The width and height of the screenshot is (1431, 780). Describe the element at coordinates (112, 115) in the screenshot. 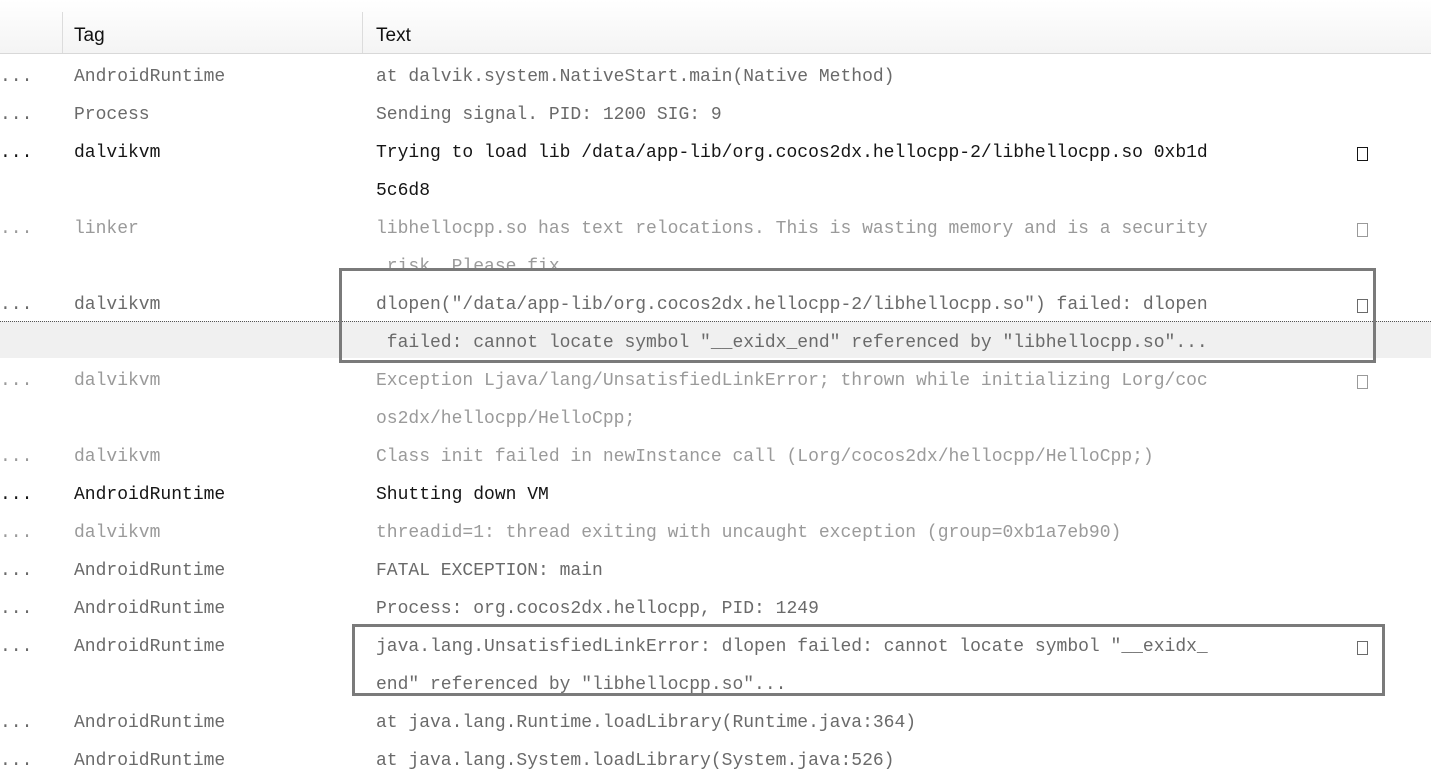

I see `log-tag: Process` at that location.